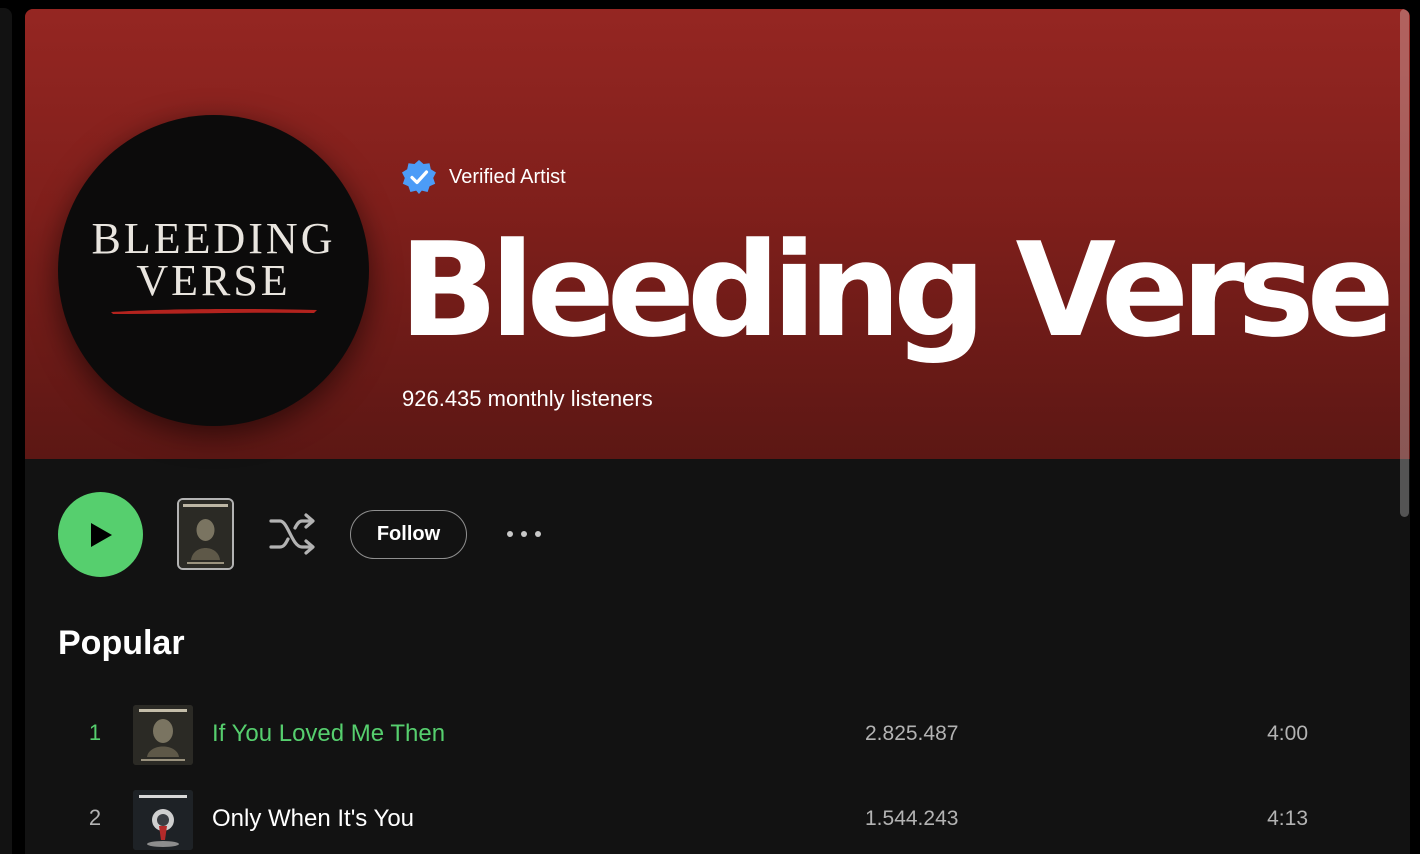 The image size is (1420, 854). What do you see at coordinates (1404, 263) in the screenshot?
I see `scrollbar` at bounding box center [1404, 263].